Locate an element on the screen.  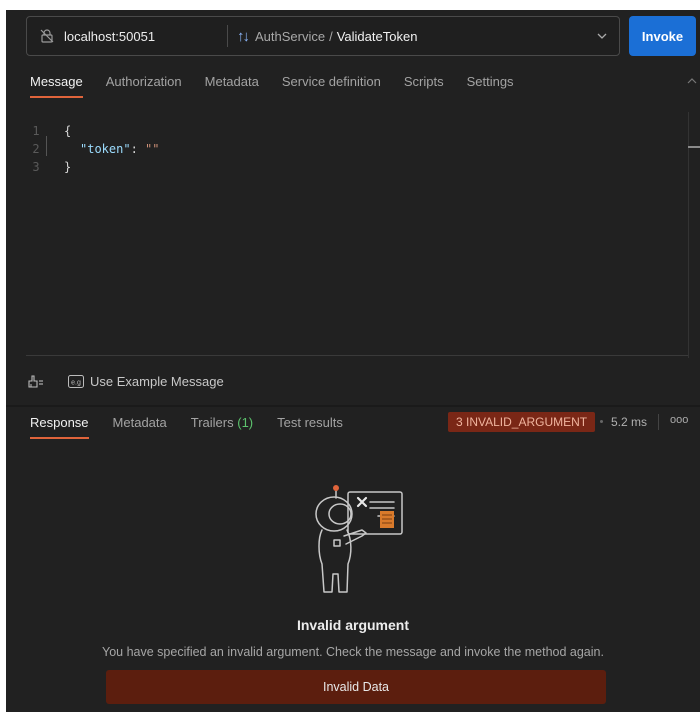
tab-service-definition: Service definition is located at coordinates (331, 83).